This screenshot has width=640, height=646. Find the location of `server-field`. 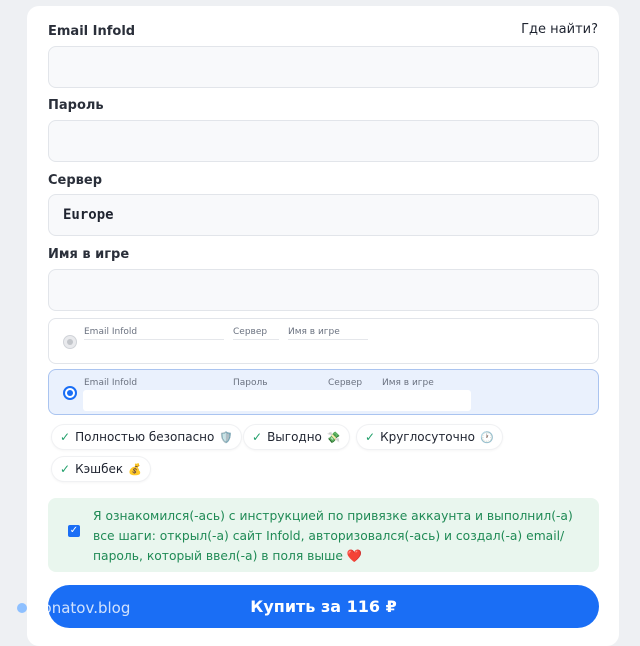

server-field is located at coordinates (323, 215).